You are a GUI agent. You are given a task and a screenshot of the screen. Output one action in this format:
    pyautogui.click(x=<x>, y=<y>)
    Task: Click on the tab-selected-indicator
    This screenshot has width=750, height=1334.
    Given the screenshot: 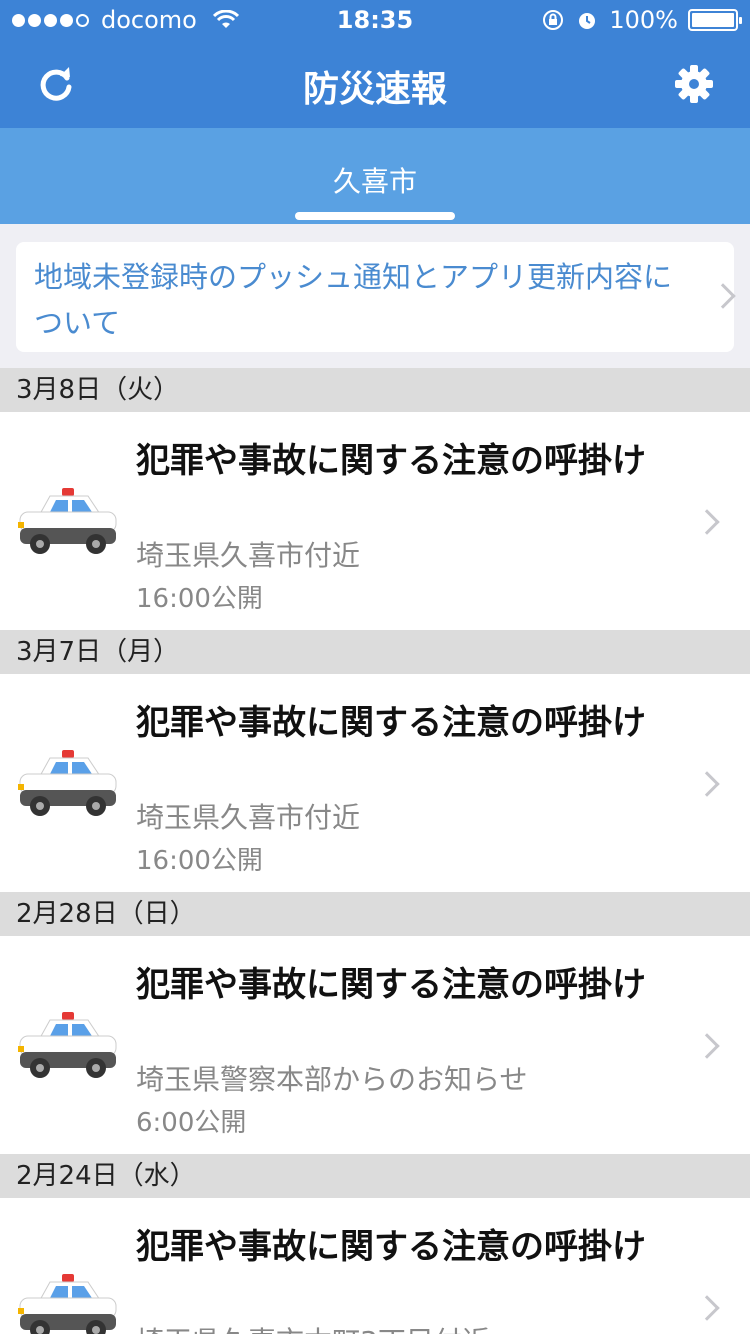 What is the action you would take?
    pyautogui.click(x=375, y=216)
    